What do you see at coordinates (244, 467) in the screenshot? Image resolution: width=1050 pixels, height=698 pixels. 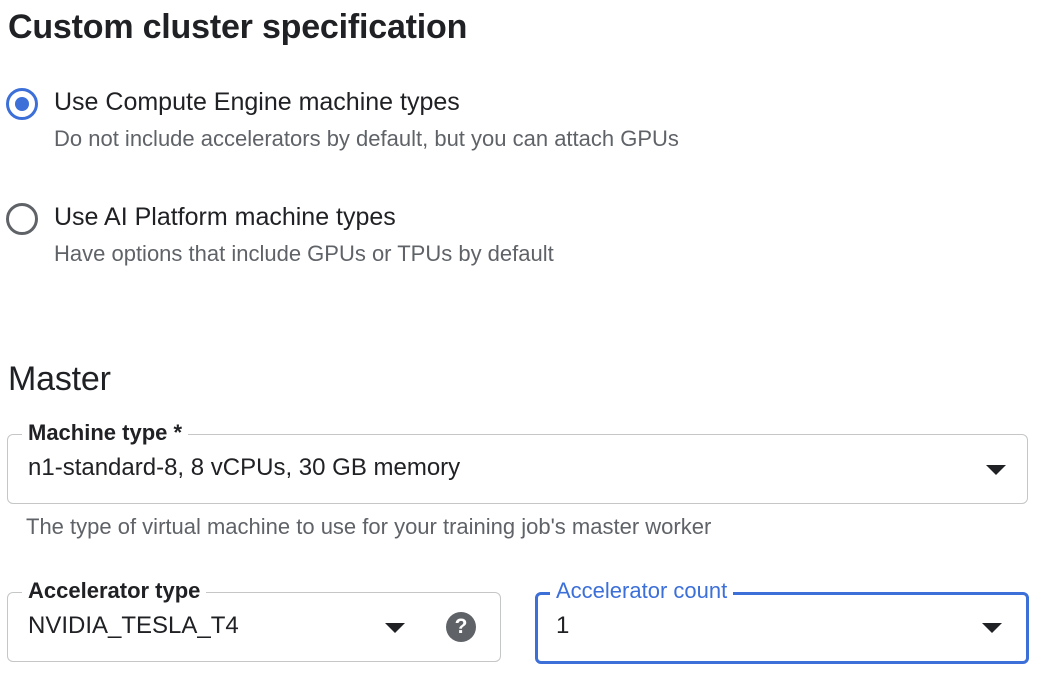 I see `machine-type-value: n1-standard-8, 8 vCPUs, 30 GB memory` at bounding box center [244, 467].